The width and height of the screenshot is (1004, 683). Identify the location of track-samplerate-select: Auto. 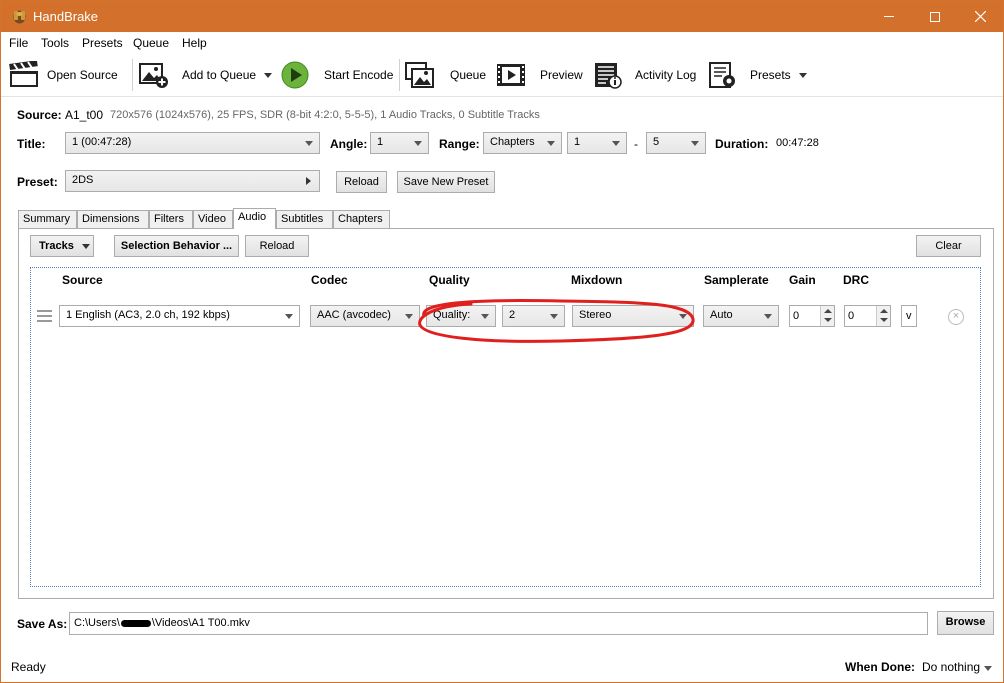
(741, 316).